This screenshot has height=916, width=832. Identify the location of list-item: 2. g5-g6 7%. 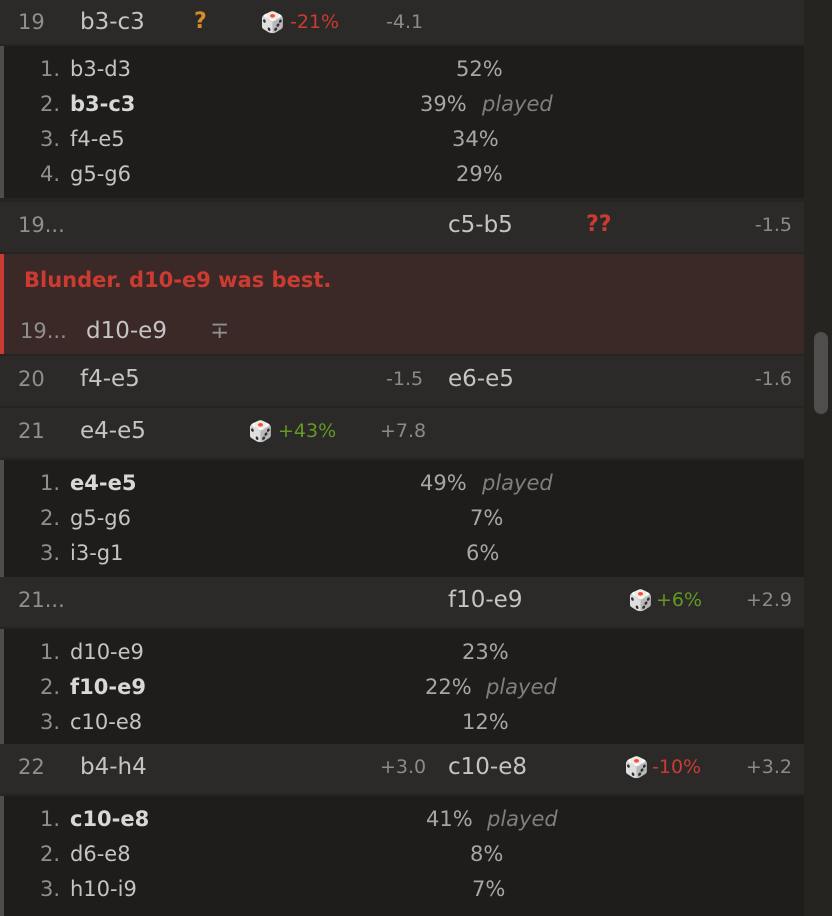
(404, 518).